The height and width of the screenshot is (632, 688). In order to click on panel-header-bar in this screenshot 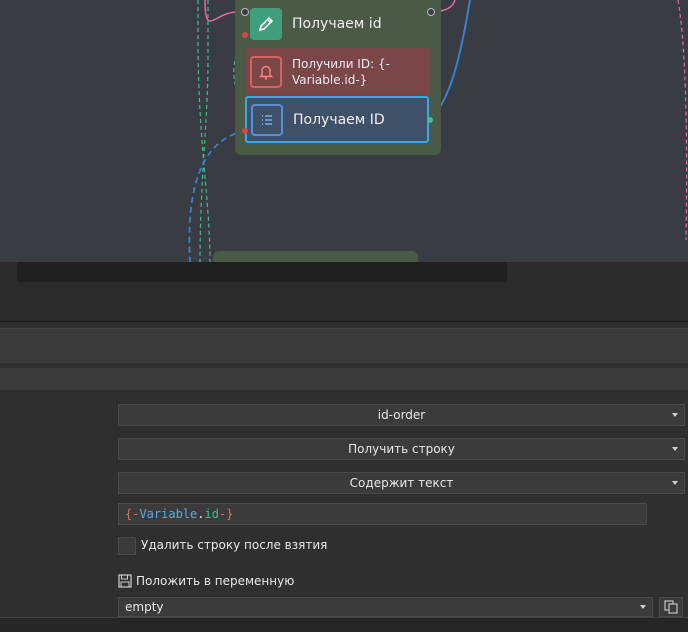, I will do `click(344, 345)`.